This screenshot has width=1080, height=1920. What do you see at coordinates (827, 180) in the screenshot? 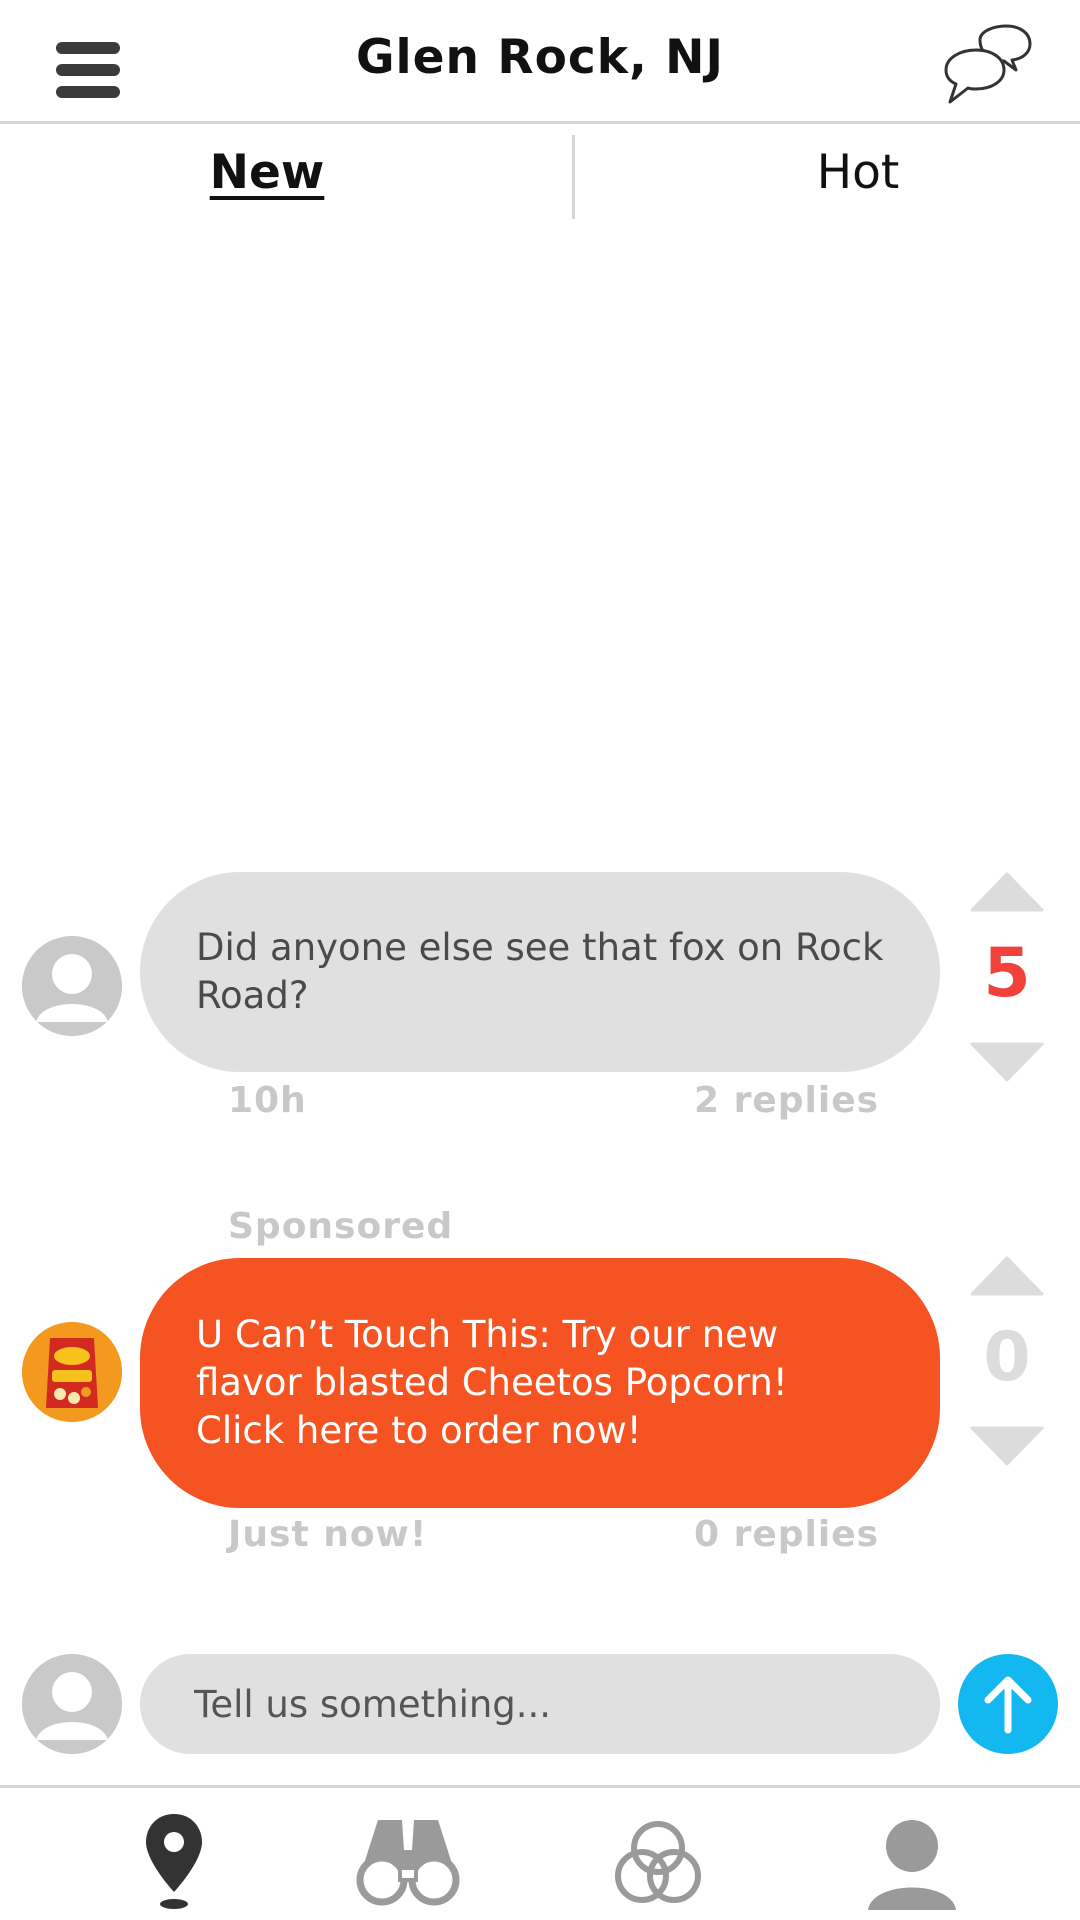
I see `tab-hot: Hot` at bounding box center [827, 180].